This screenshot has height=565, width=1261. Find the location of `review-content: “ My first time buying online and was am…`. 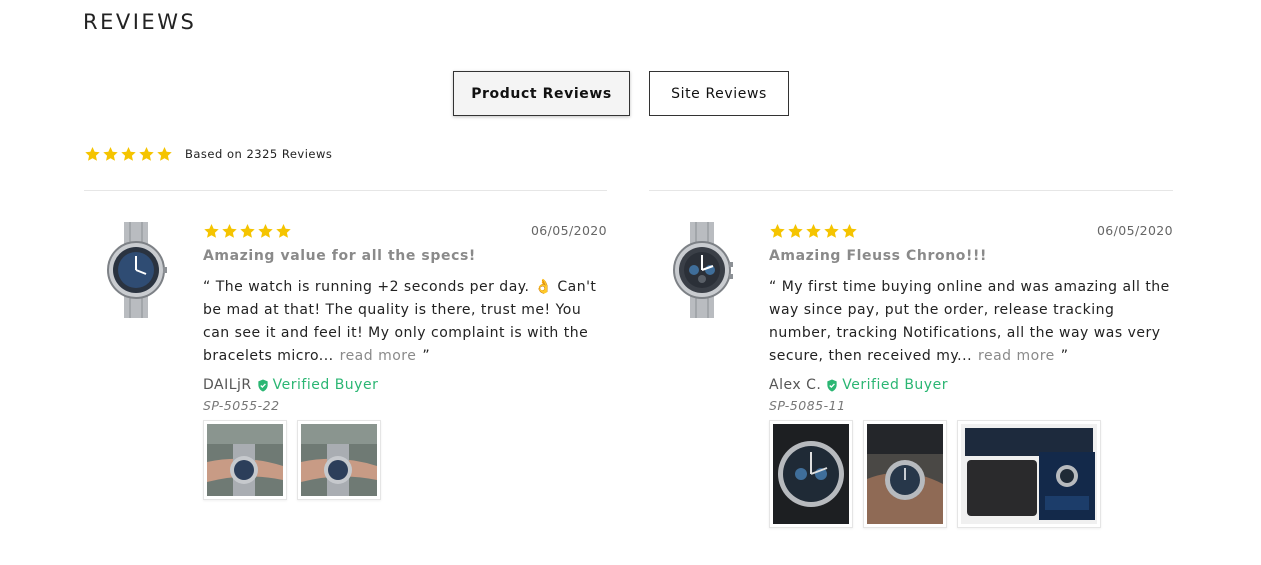

review-content: “ My first time buying online and was am… is located at coordinates (971, 322).